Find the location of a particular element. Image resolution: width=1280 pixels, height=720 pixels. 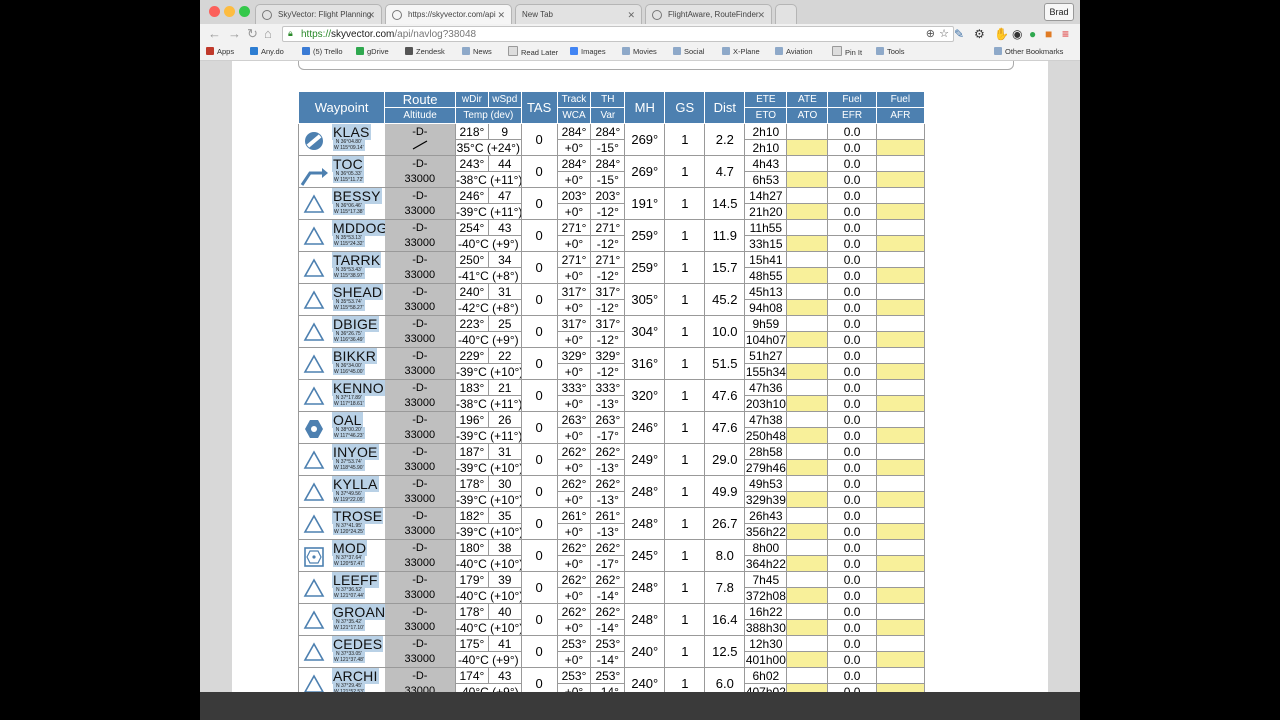

waypoint-cell: GROAN N 37°35.42' W 121°17.10' is located at coordinates (341, 619).